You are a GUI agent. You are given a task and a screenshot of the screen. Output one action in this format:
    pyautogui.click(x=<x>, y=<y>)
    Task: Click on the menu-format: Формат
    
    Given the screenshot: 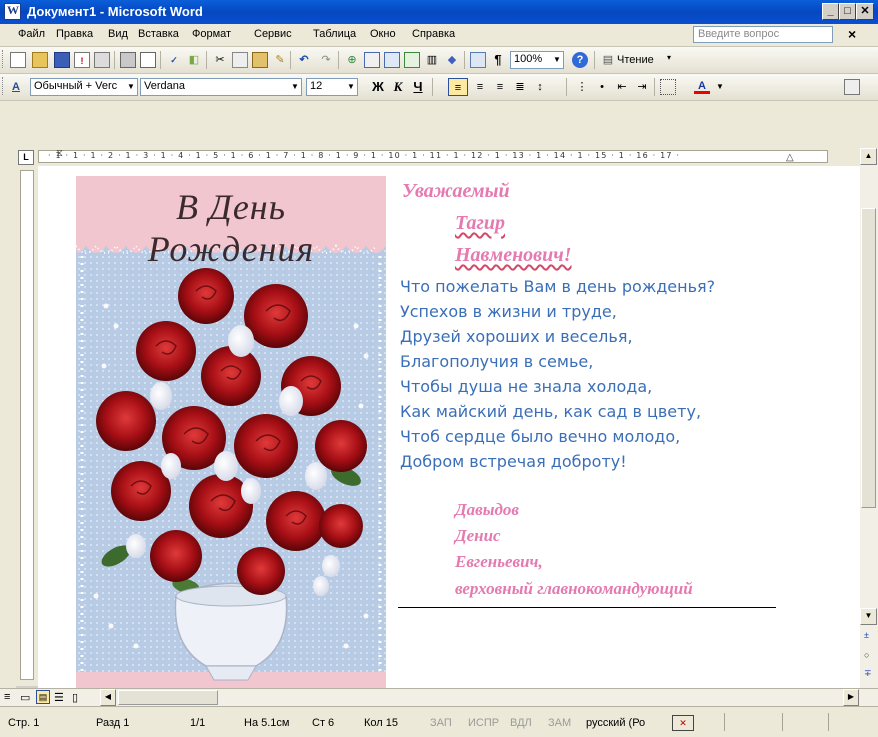 What is the action you would take?
    pyautogui.click(x=211, y=34)
    